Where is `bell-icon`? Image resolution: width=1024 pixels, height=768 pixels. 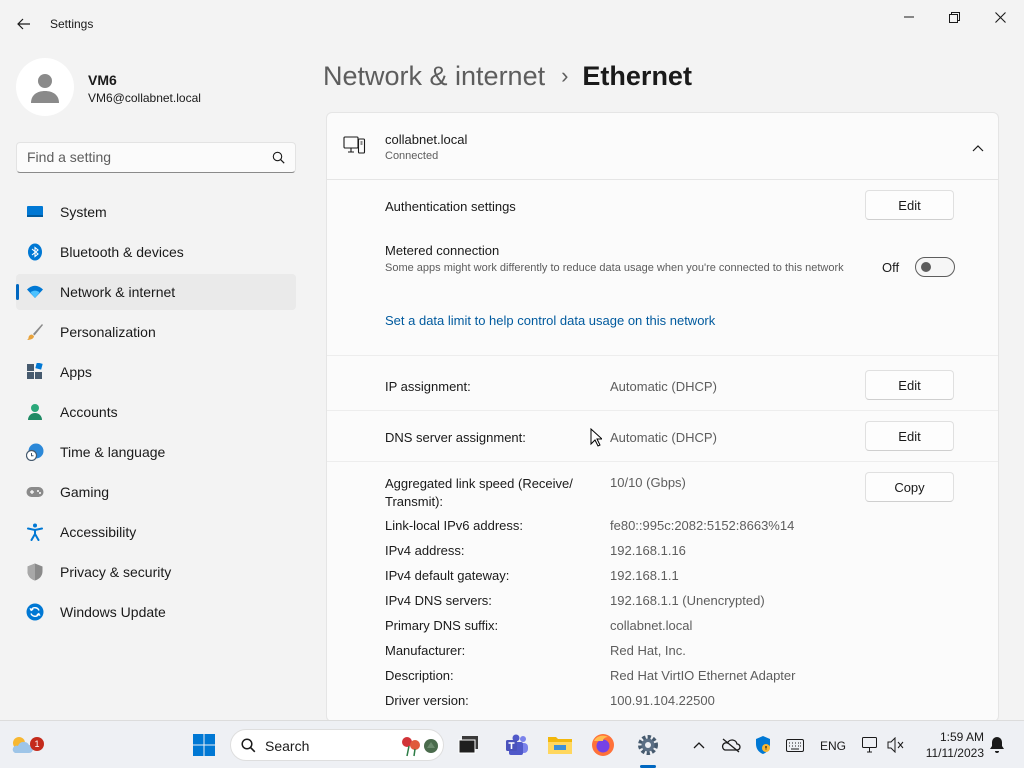 bell-icon is located at coordinates (997, 745).